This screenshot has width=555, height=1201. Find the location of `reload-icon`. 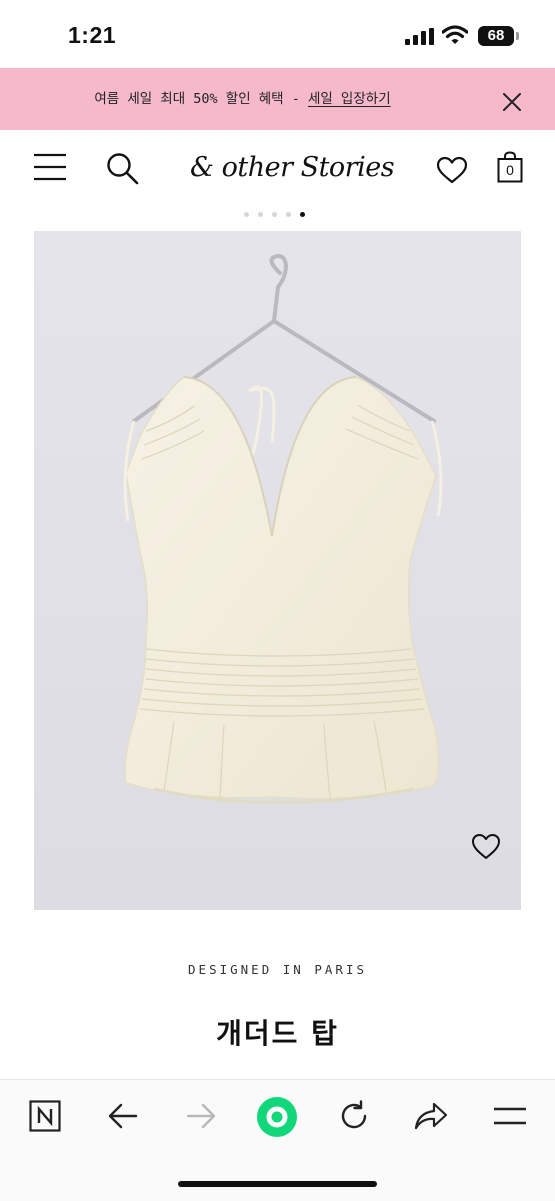

reload-icon is located at coordinates (354, 1116).